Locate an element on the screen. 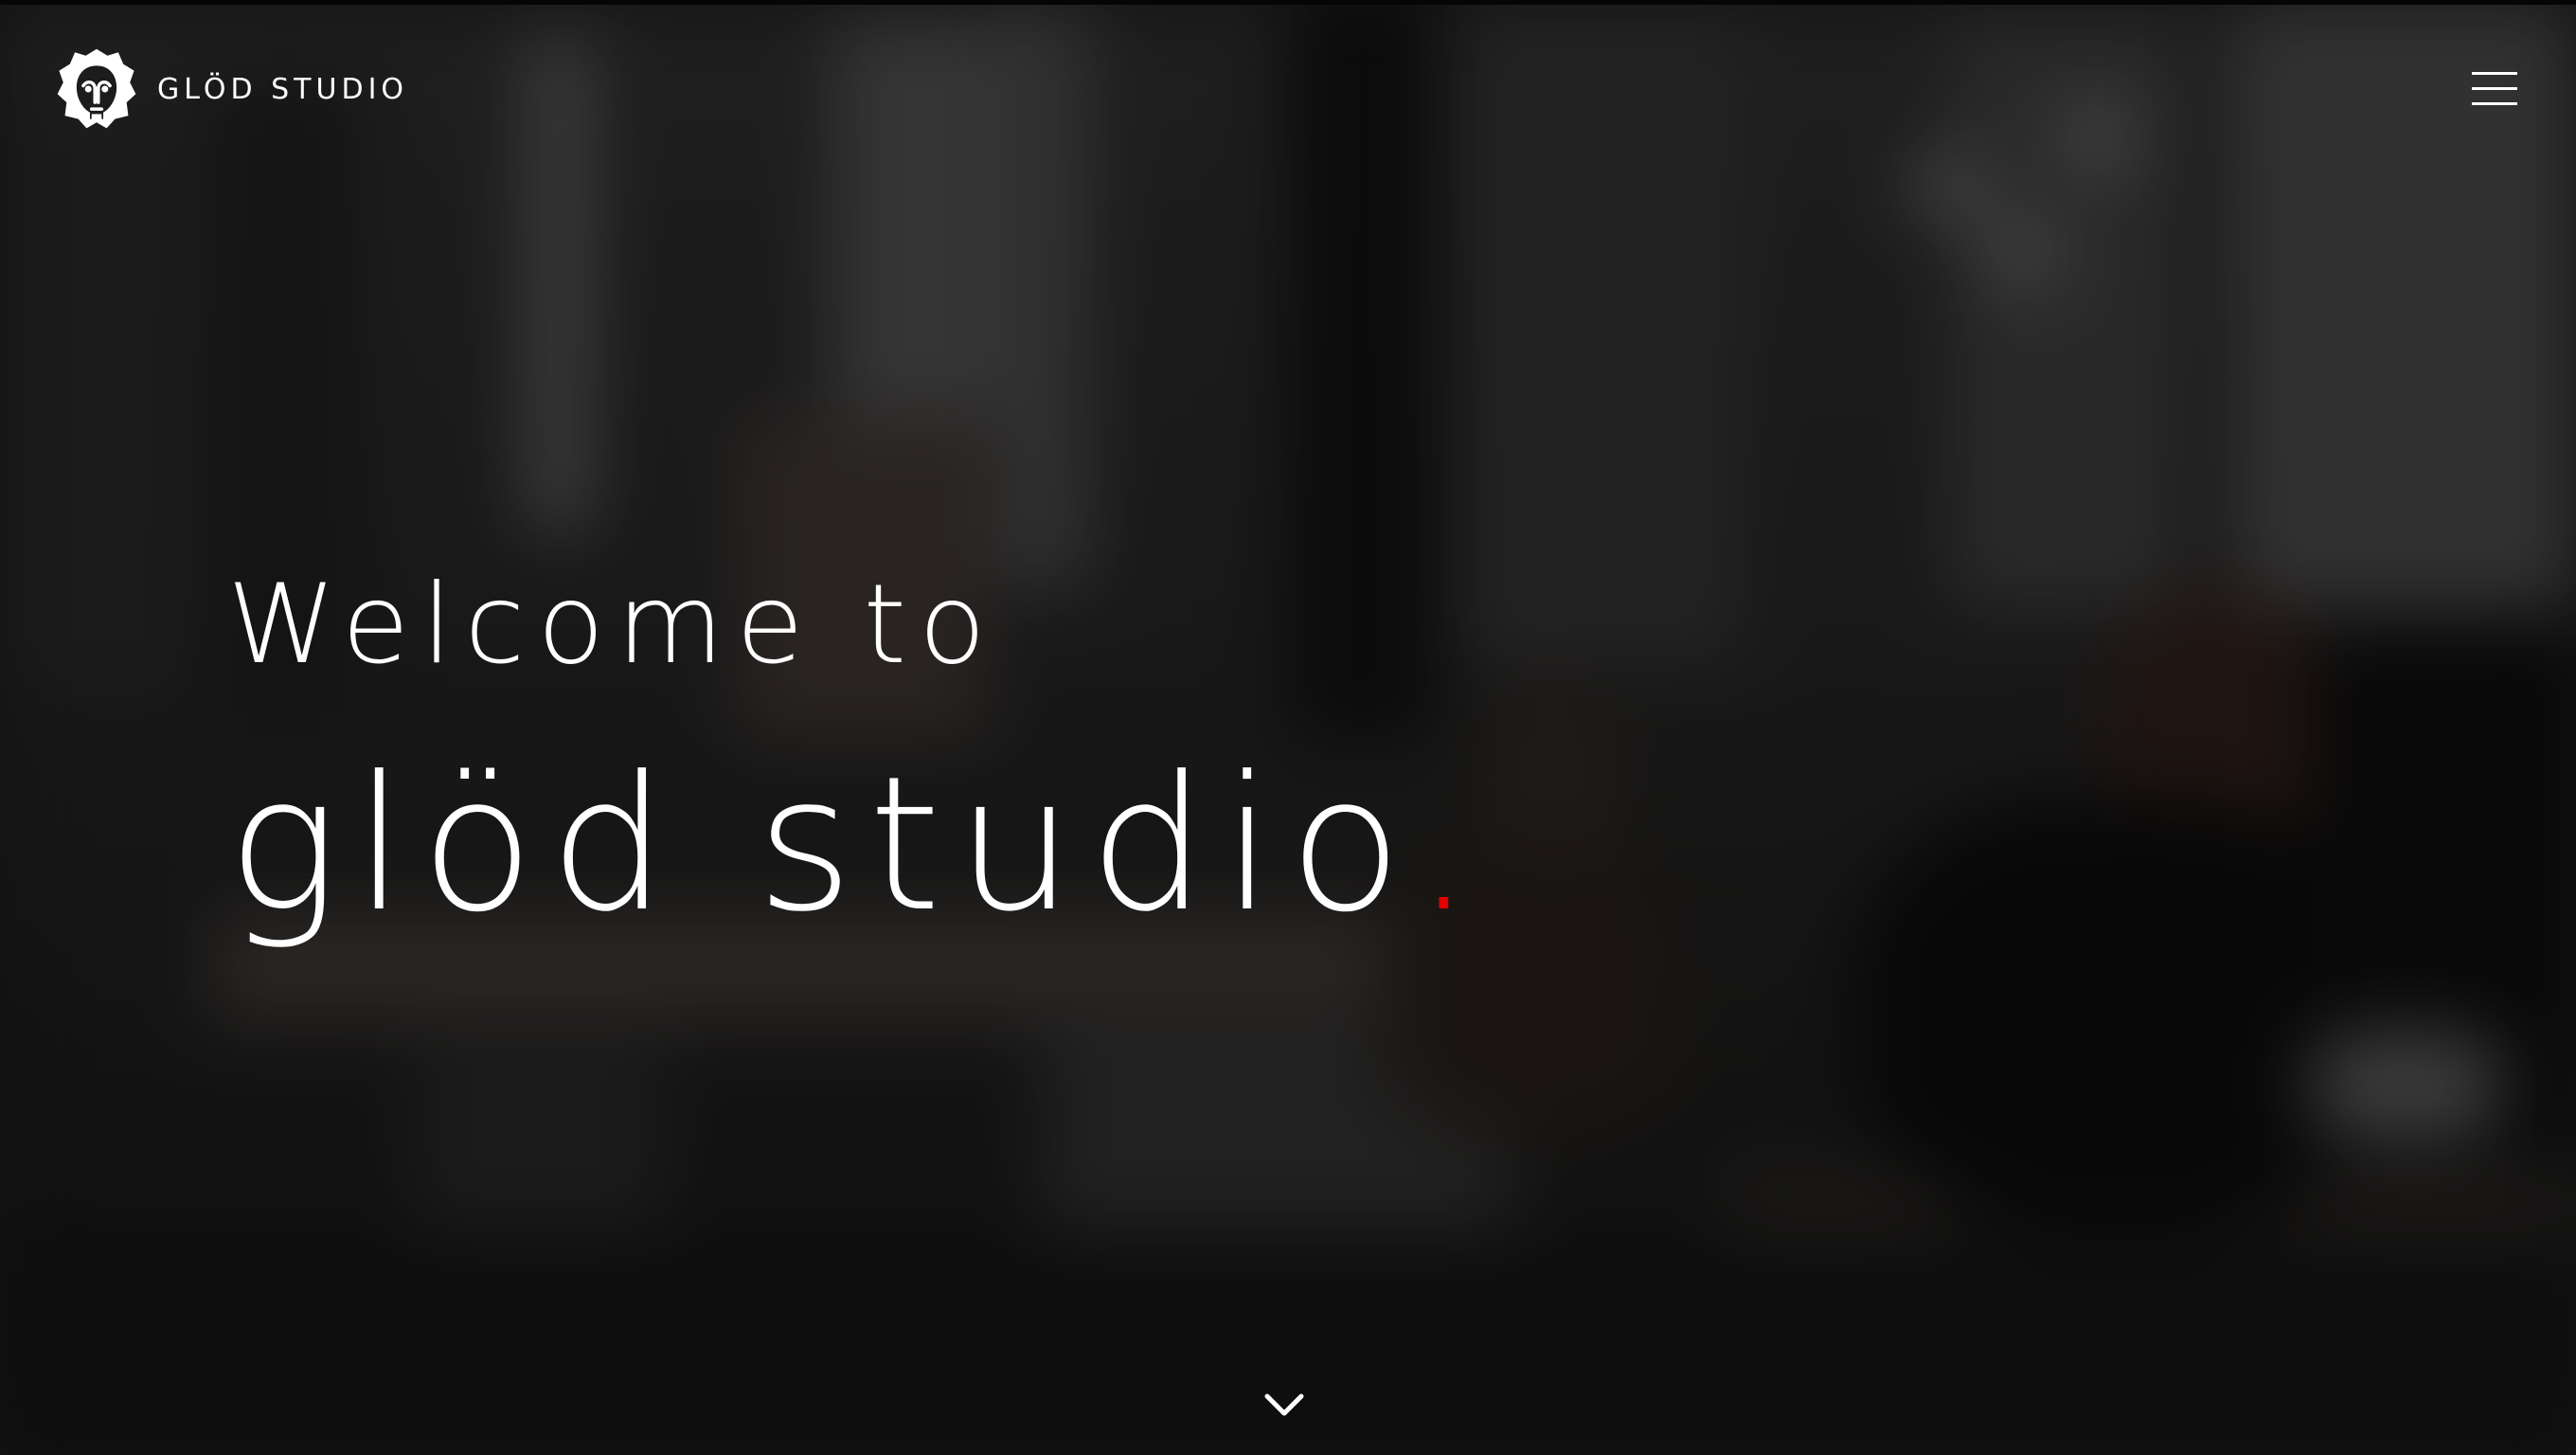 The image size is (2576, 1455). hero-section: Welcome to glöd studio. is located at coordinates (858, 749).